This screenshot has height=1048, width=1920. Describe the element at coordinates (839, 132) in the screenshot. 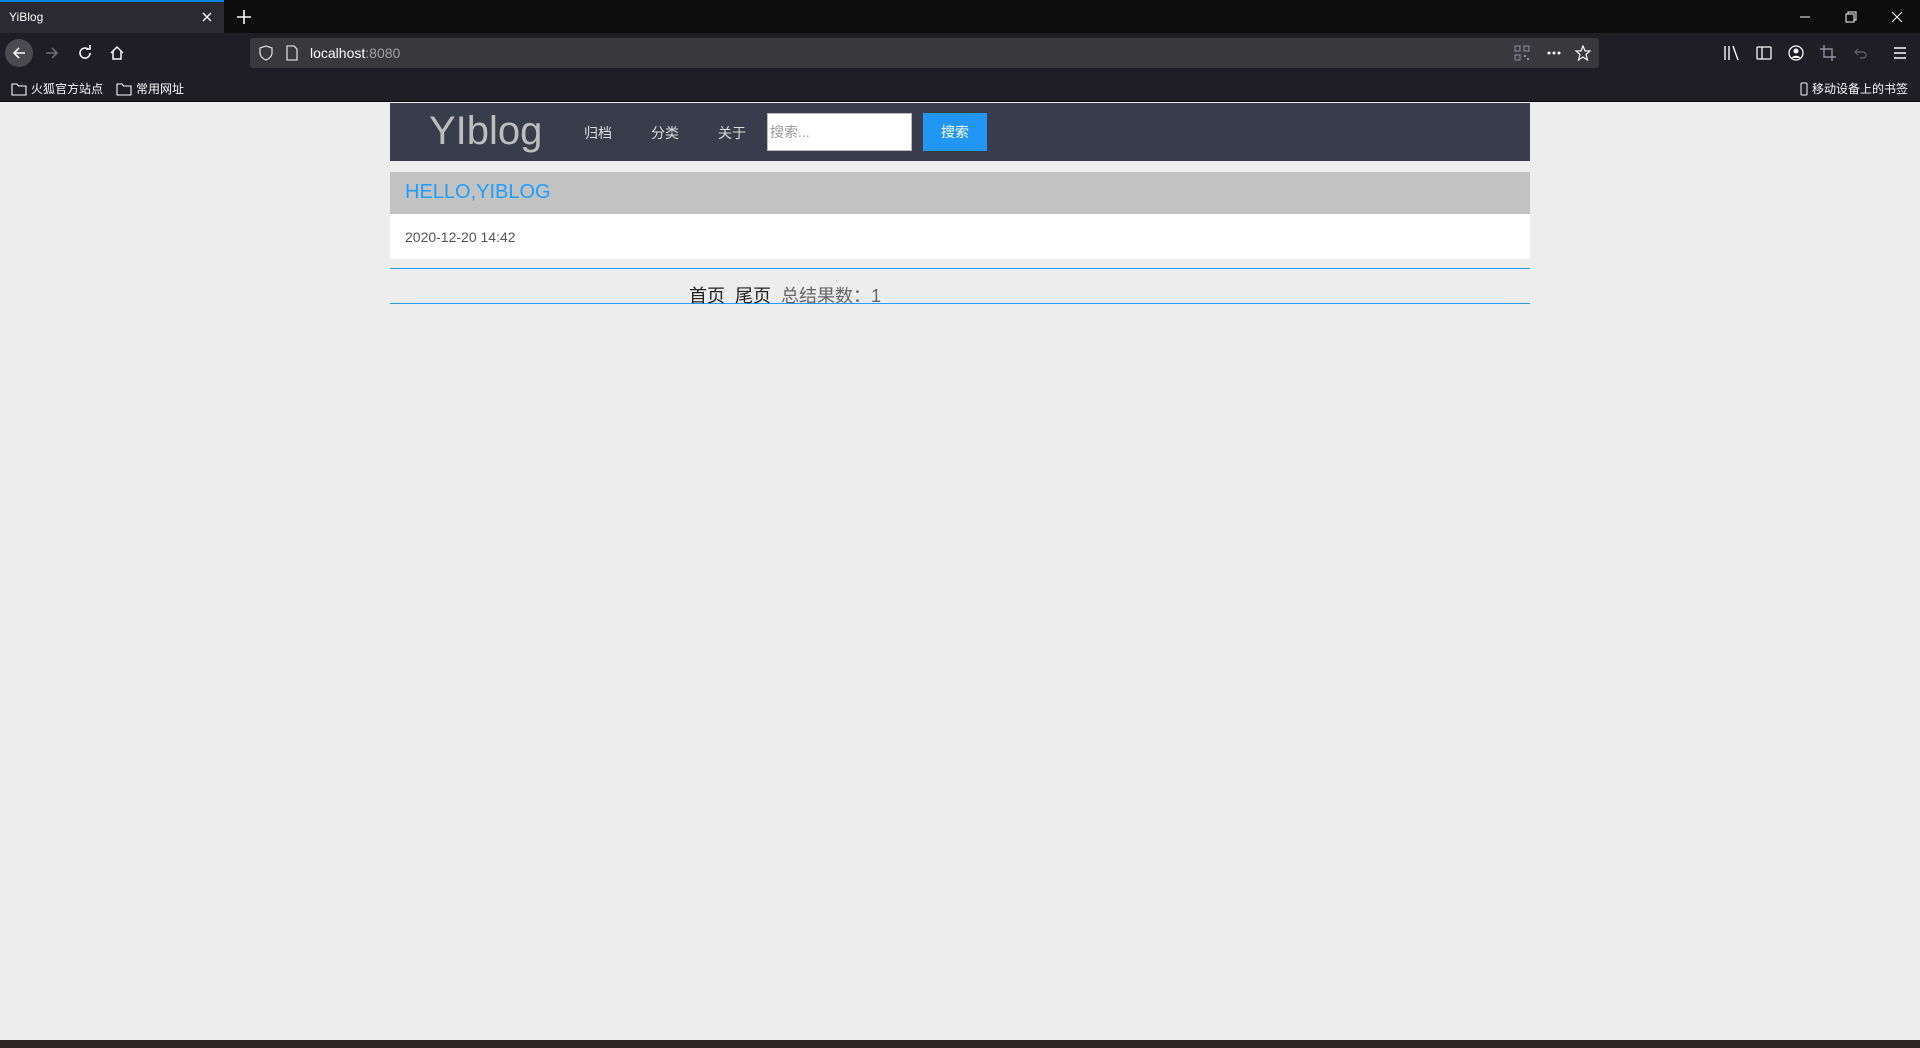

I see `search-input` at that location.